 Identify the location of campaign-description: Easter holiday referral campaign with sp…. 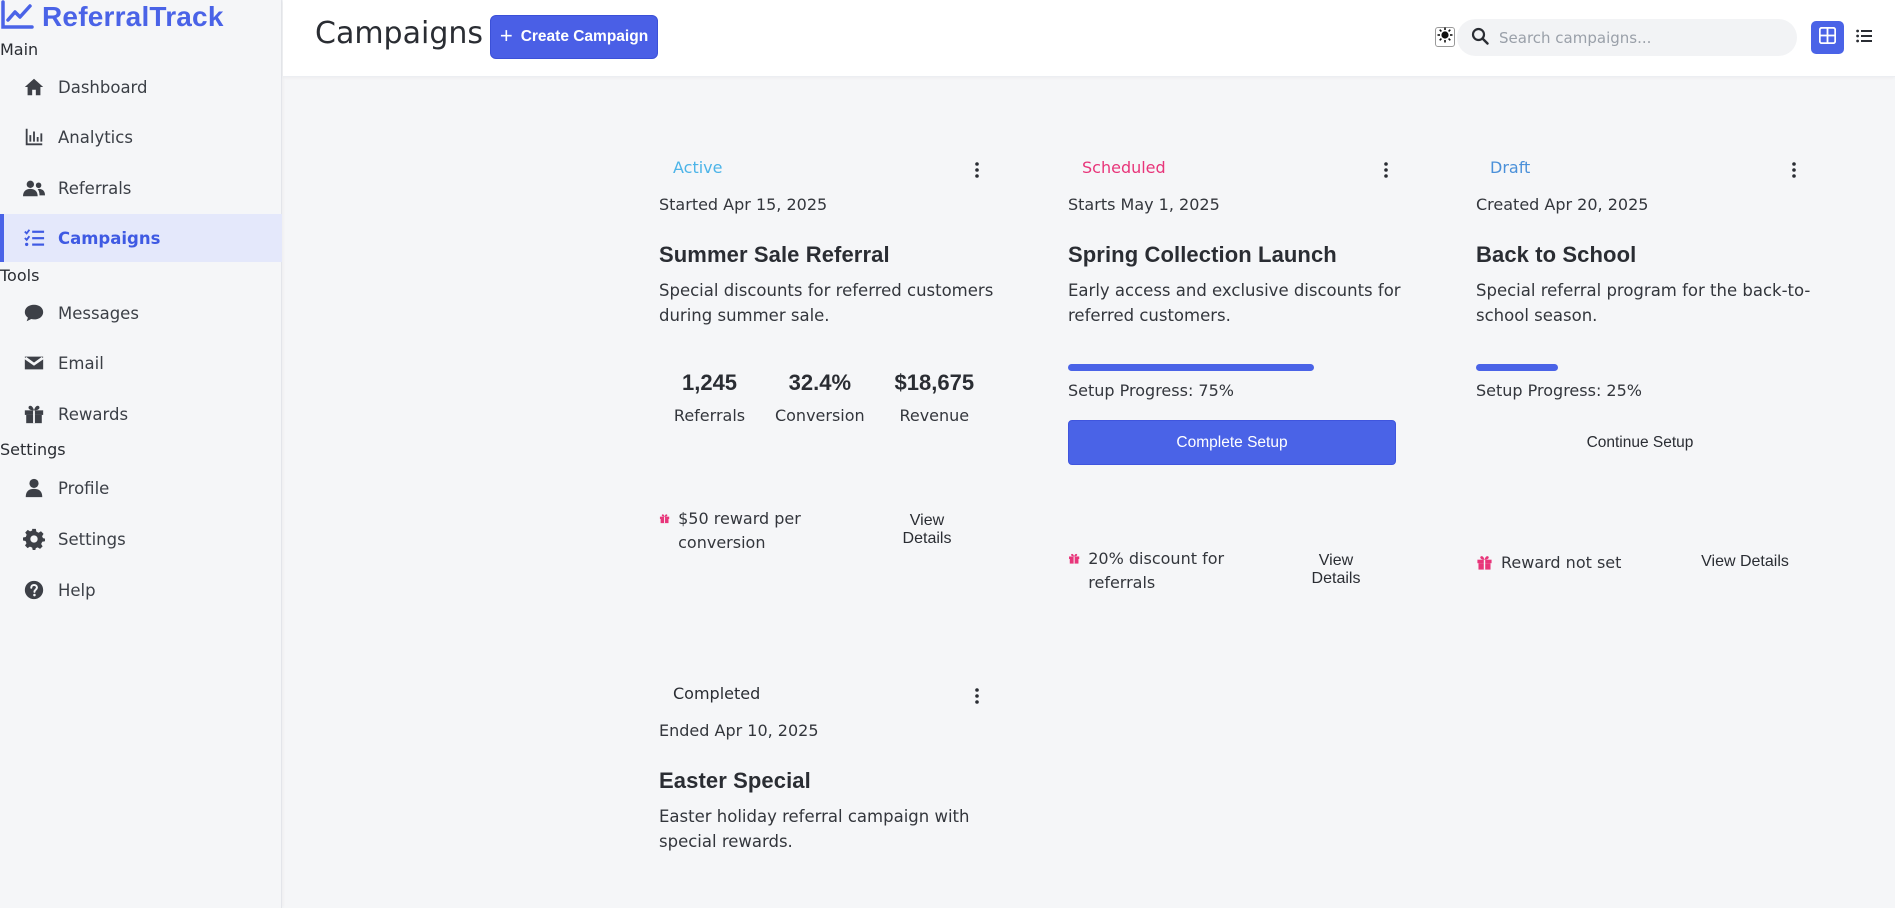
(814, 829).